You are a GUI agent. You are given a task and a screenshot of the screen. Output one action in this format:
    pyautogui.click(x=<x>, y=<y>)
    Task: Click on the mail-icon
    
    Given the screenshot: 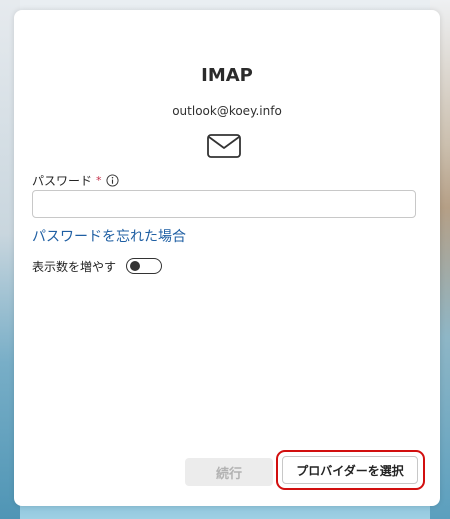 What is the action you would take?
    pyautogui.click(x=224, y=146)
    